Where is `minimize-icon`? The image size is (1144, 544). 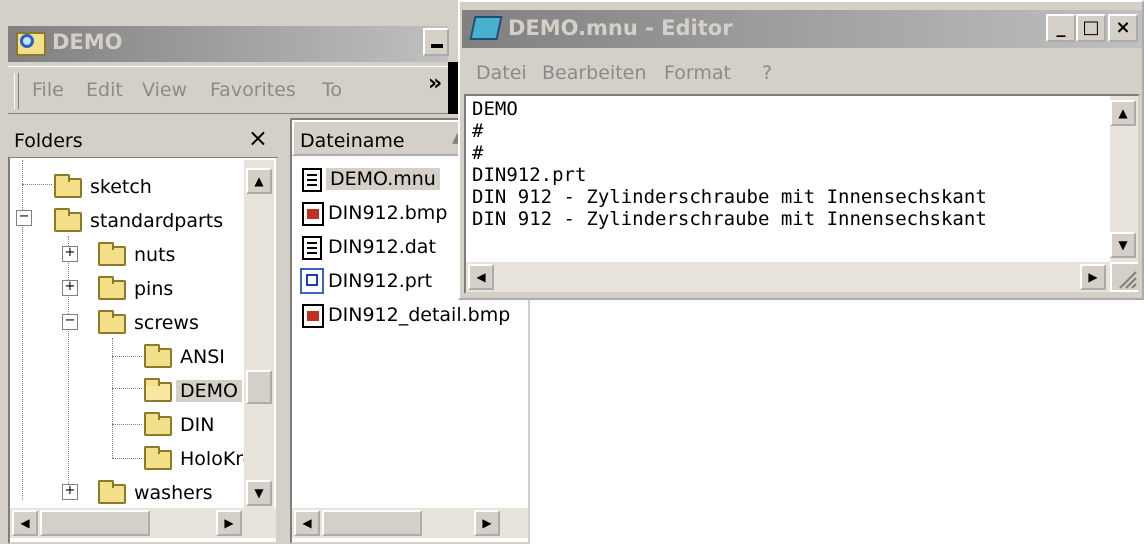 minimize-icon is located at coordinates (437, 46).